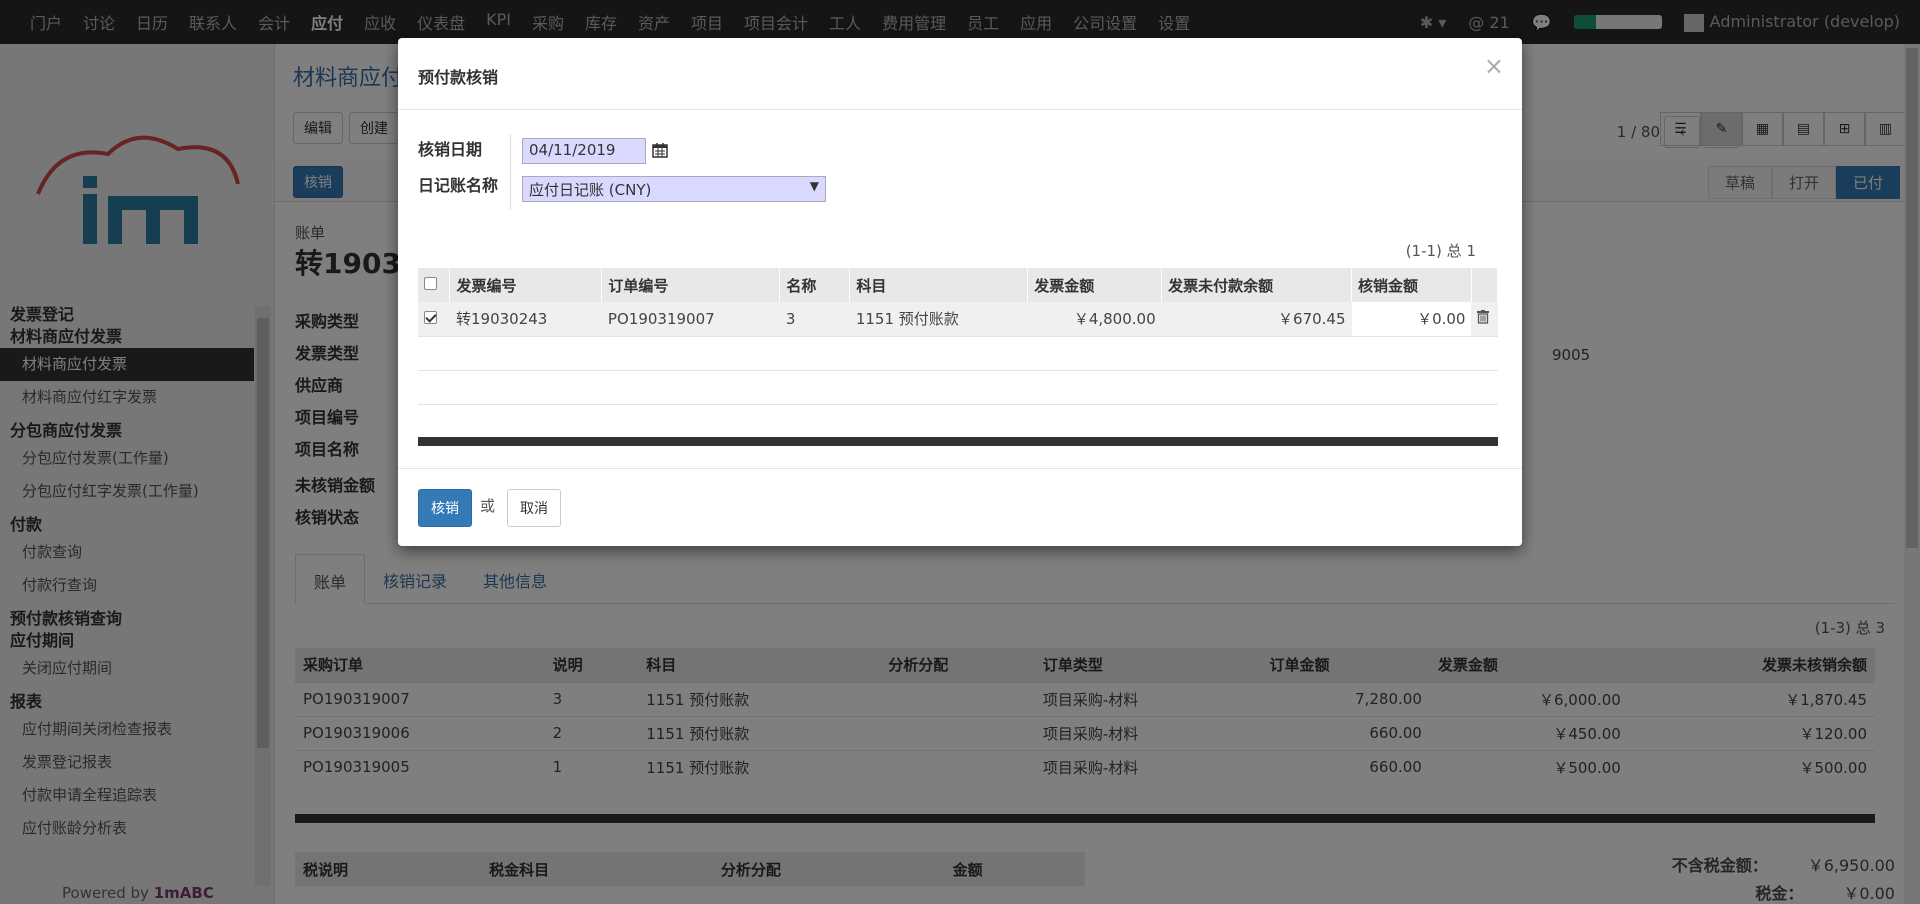 Image resolution: width=1920 pixels, height=904 pixels. I want to click on col-order-number: 订单编号, so click(691, 285).